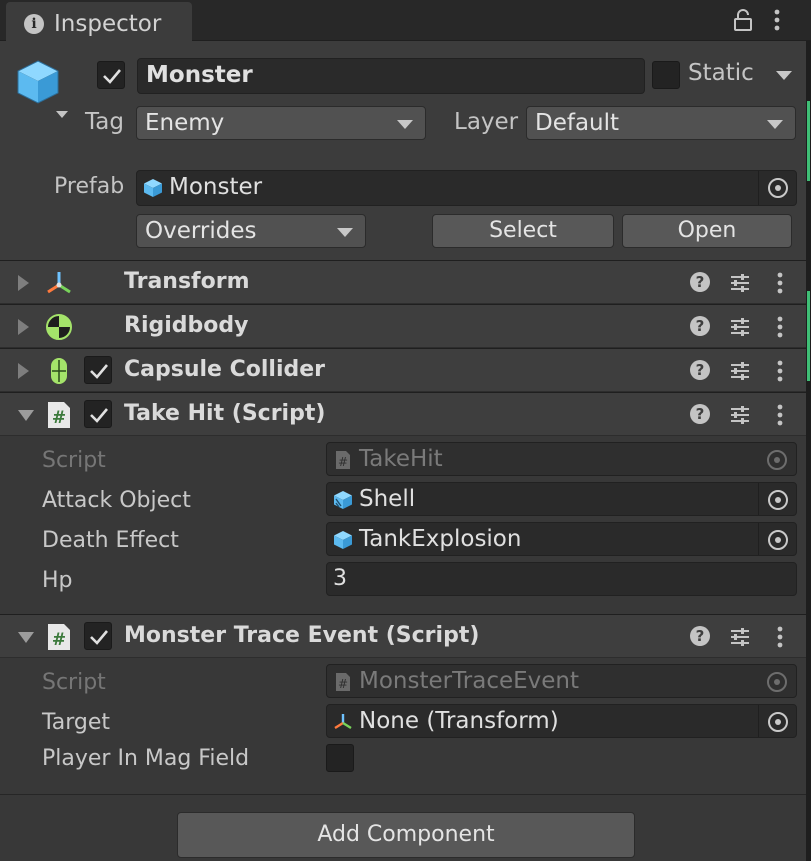 Image resolution: width=811 pixels, height=861 pixels. Describe the element at coordinates (403, 636) in the screenshot. I see `component-header-monster-trace-event: # Monster Trace Event (Script) ?` at that location.